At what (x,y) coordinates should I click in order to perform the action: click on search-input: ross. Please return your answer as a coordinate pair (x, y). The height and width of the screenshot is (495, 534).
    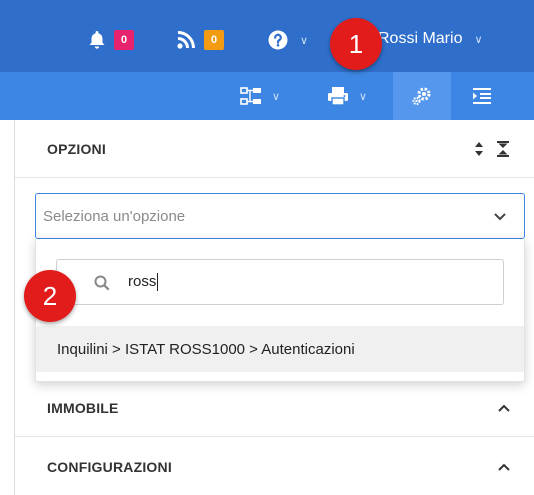
    Looking at the image, I should click on (280, 282).